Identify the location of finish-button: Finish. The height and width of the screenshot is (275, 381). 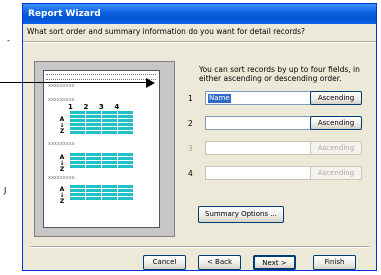
(334, 262).